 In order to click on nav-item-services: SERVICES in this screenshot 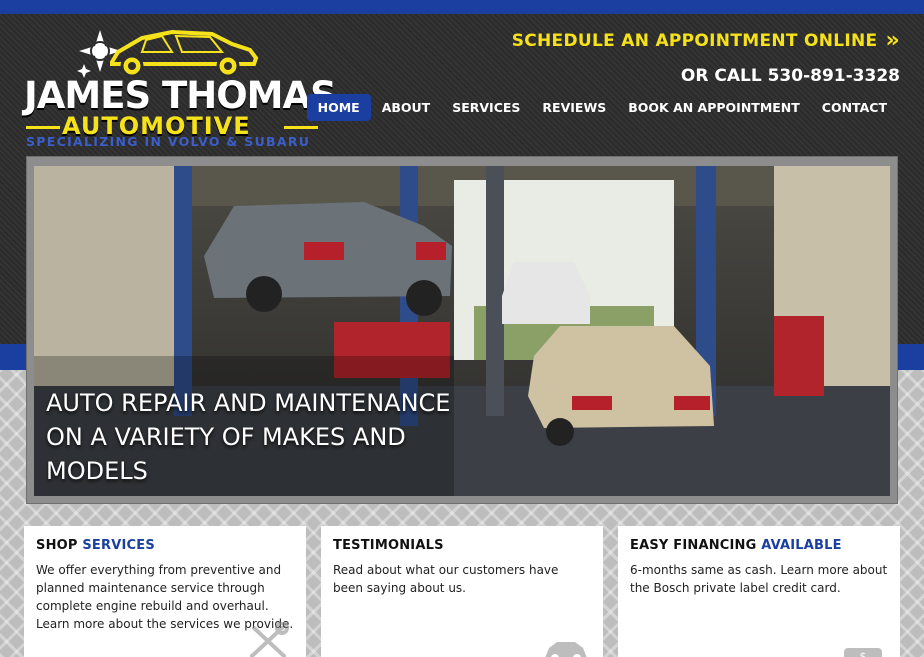, I will do `click(486, 107)`.